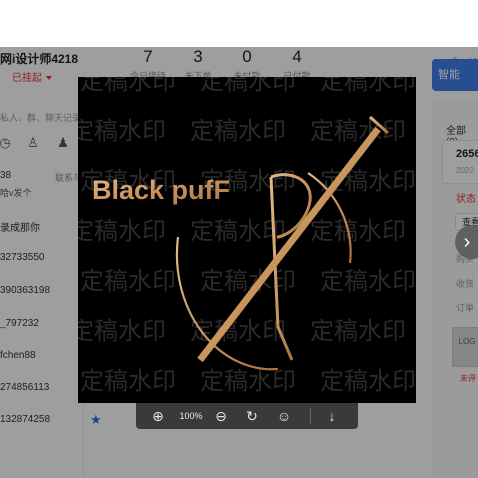  Describe the element at coordinates (191, 416) in the screenshot. I see `zoom-level: 100%` at that location.